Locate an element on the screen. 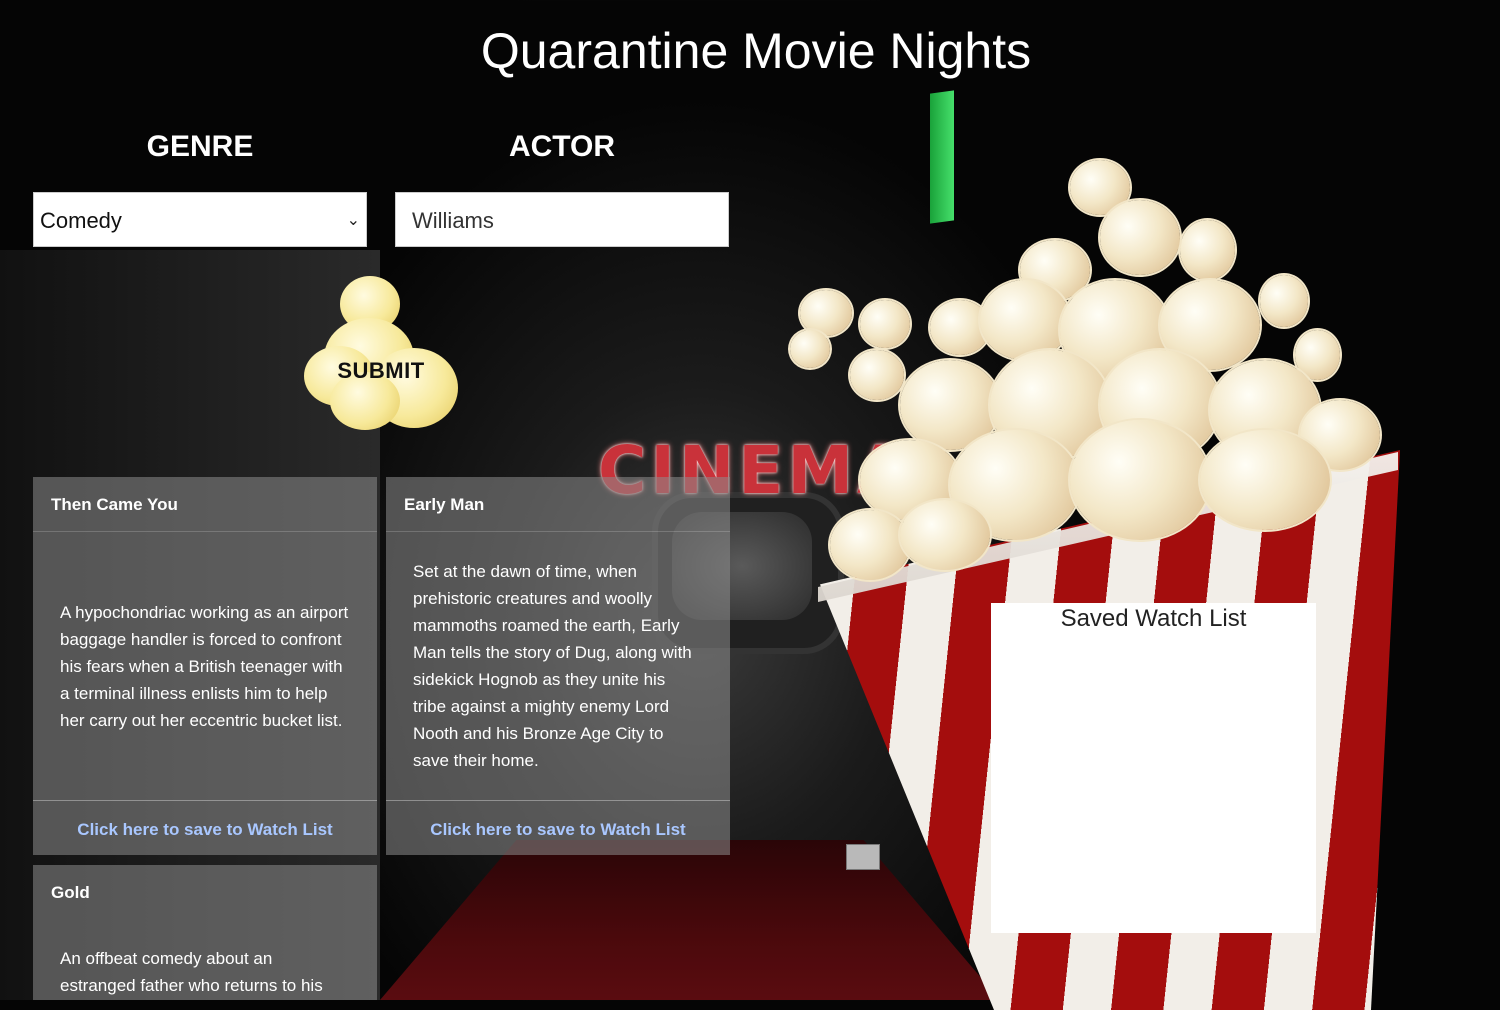 The image size is (1500, 1010). movie-title: Then Came You is located at coordinates (205, 504).